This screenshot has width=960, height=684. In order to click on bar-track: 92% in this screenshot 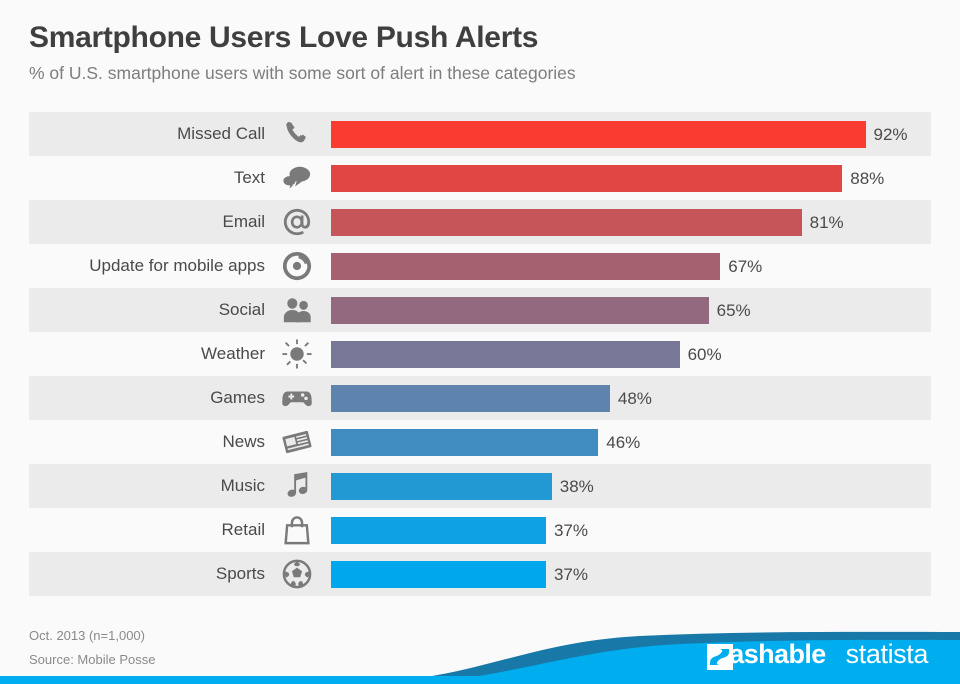, I will do `click(631, 134)`.